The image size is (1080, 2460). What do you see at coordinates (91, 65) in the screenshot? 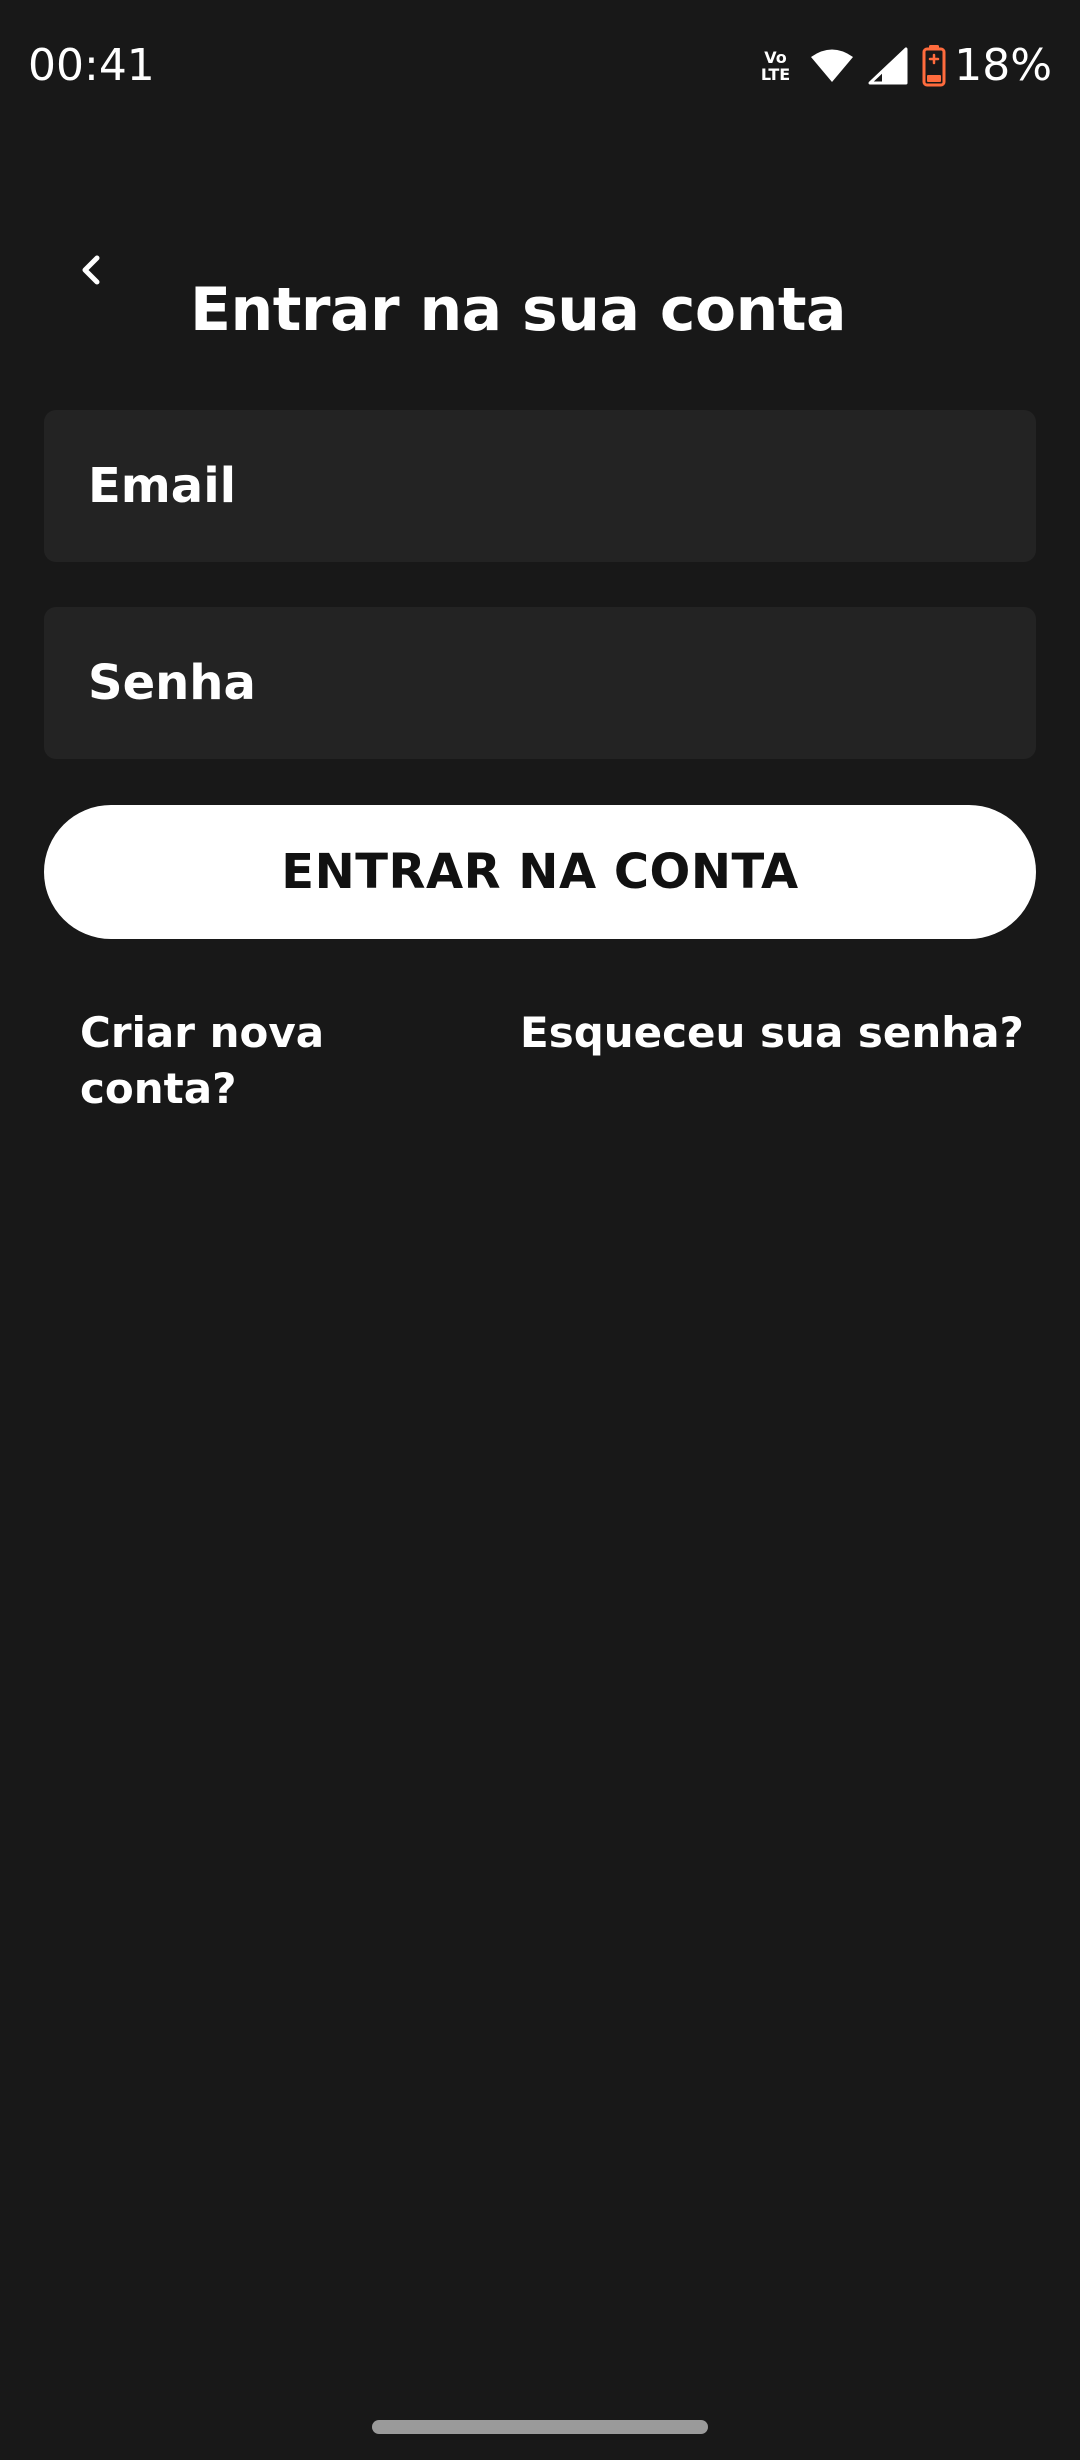
I see `status-time: 00:41` at bounding box center [91, 65].